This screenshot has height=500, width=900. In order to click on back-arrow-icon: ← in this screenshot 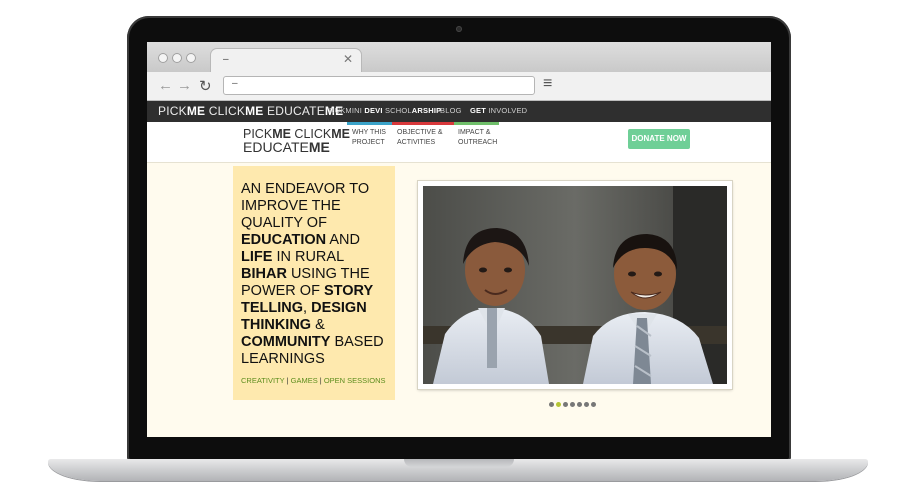, I will do `click(165, 85)`.